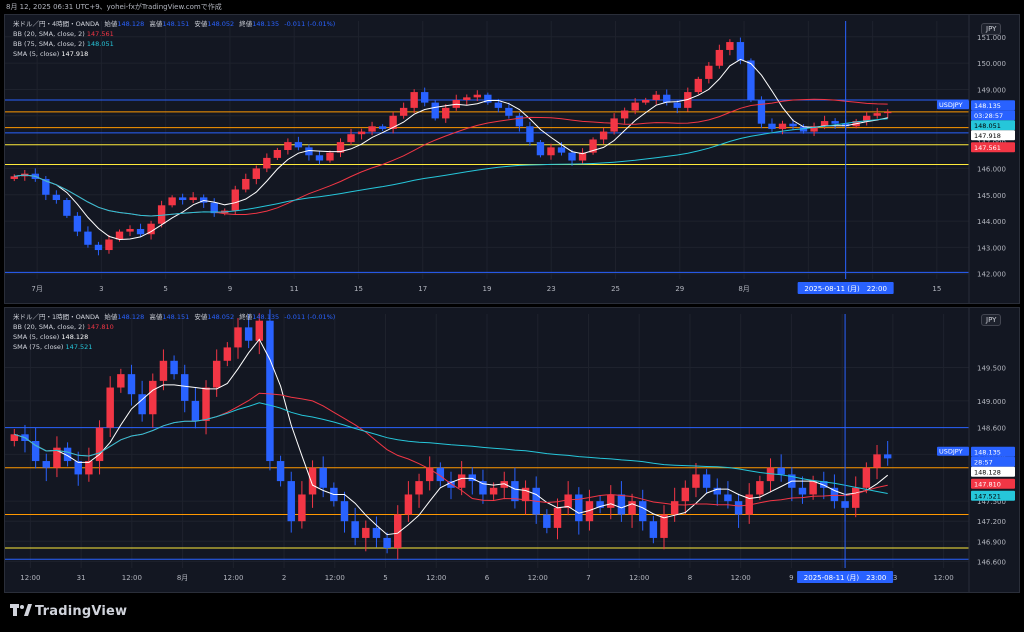 The image size is (1024, 632). What do you see at coordinates (743, 289) in the screenshot?
I see `x-tick-label: 8月` at bounding box center [743, 289].